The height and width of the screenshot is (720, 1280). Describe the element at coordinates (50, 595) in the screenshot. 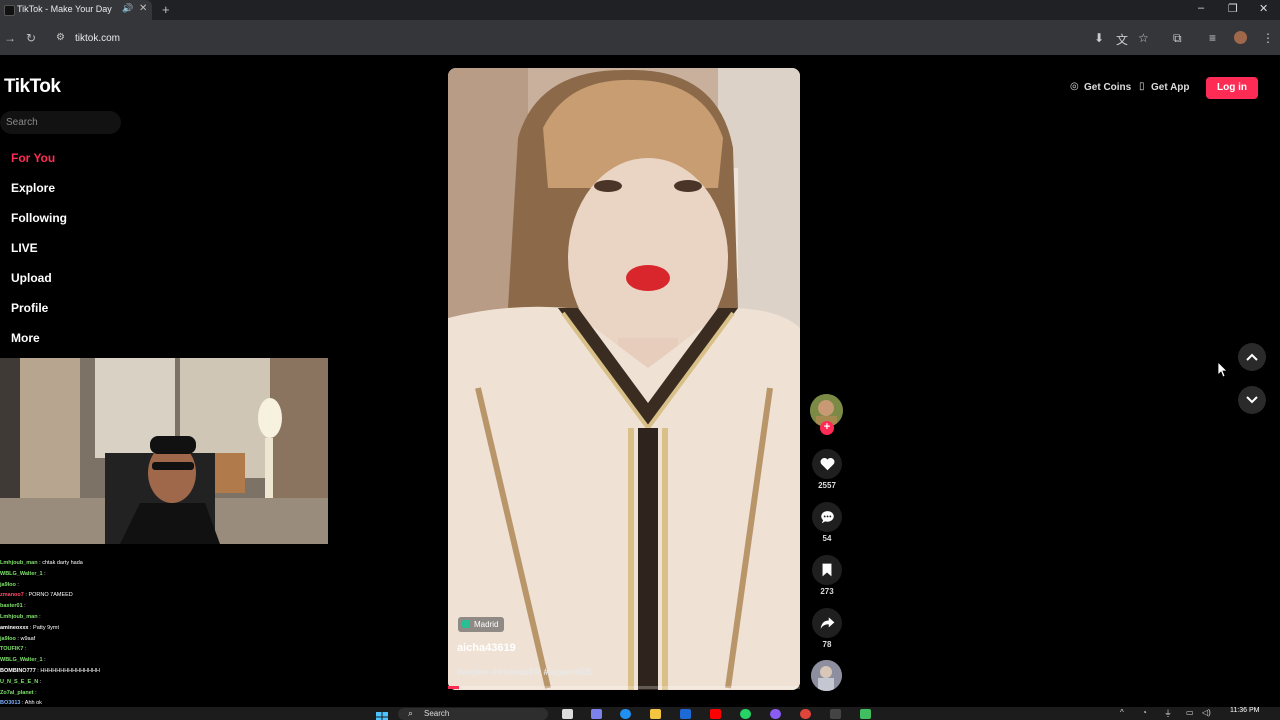

I see `chat-text: PORNO 7AMEED` at that location.